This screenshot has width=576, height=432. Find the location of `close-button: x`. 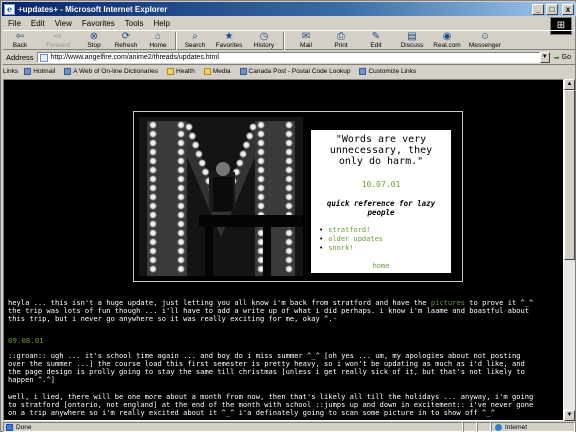

close-button: x is located at coordinates (568, 9).